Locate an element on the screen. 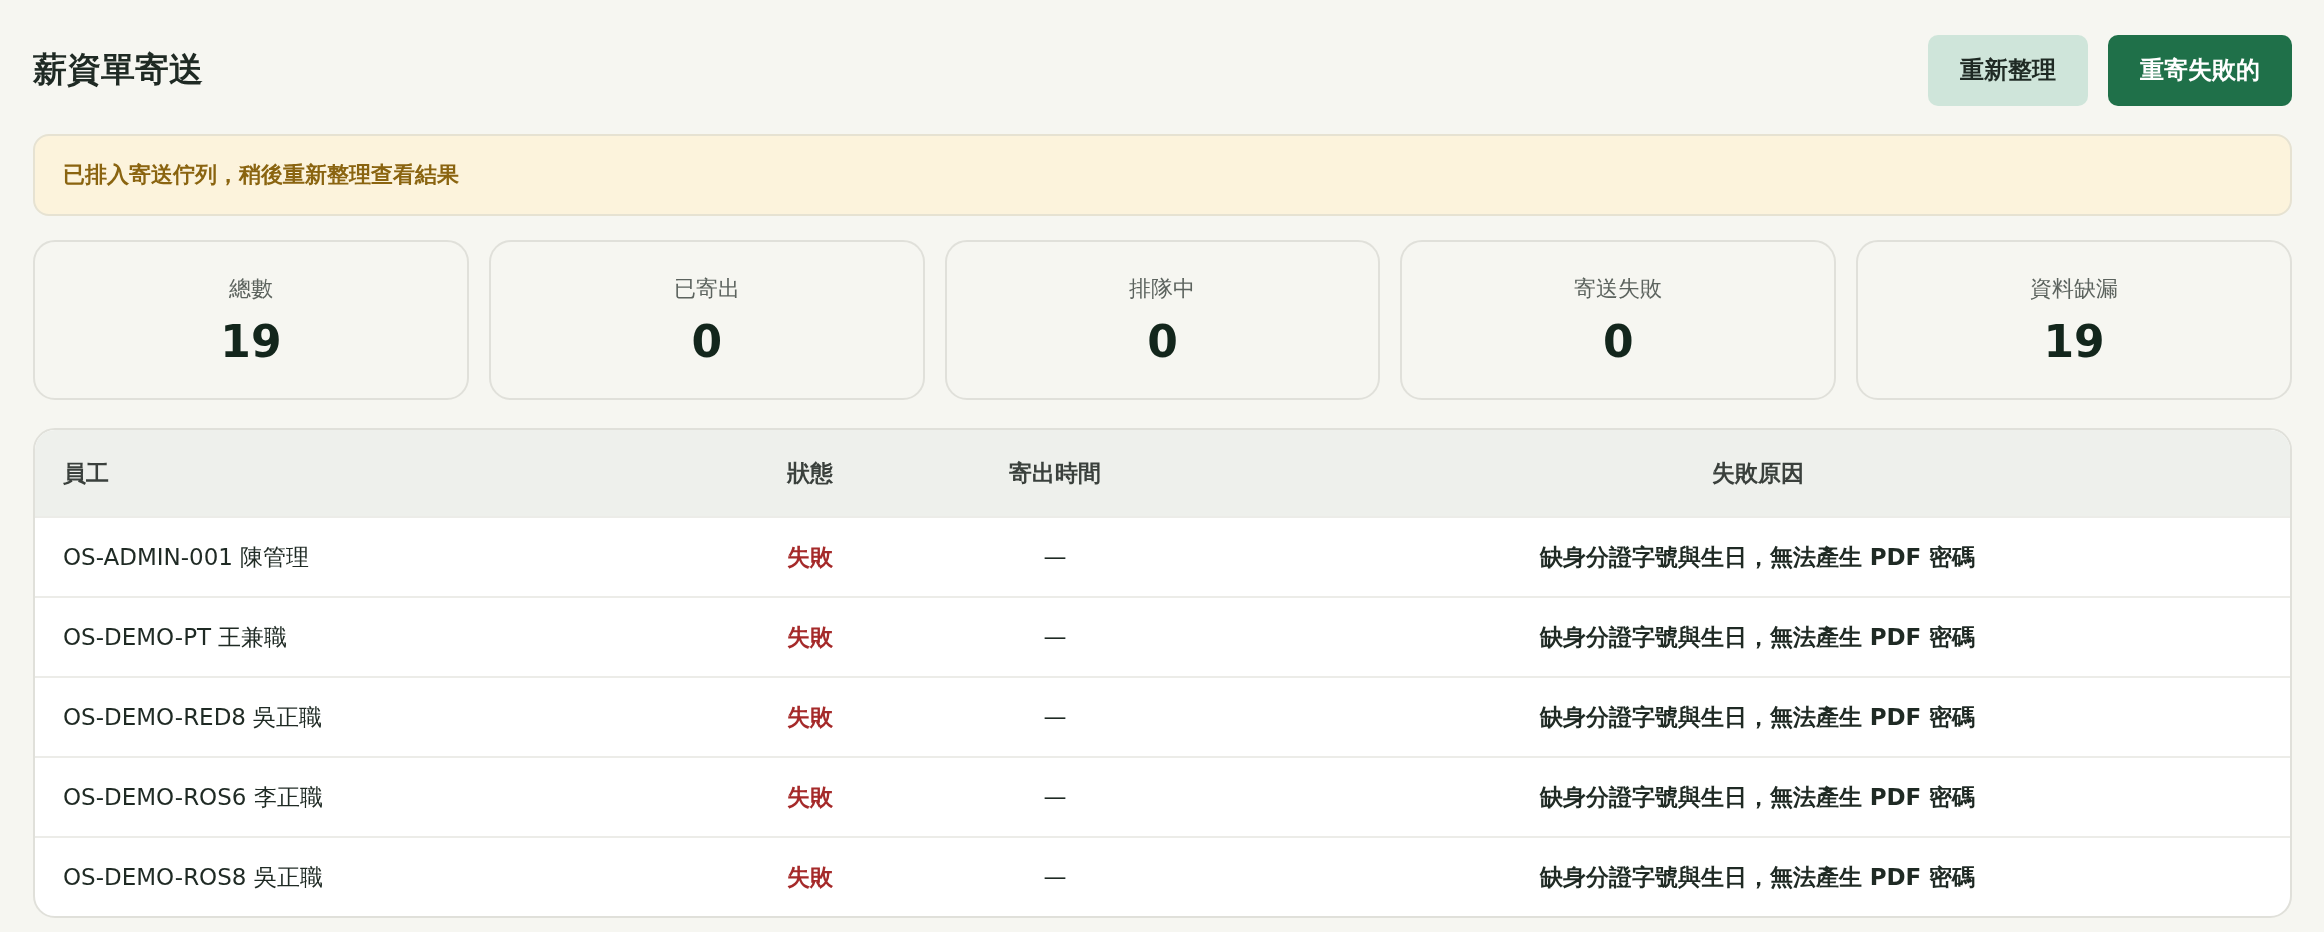 The height and width of the screenshot is (932, 2324). column-header: 狀態 is located at coordinates (809, 473).